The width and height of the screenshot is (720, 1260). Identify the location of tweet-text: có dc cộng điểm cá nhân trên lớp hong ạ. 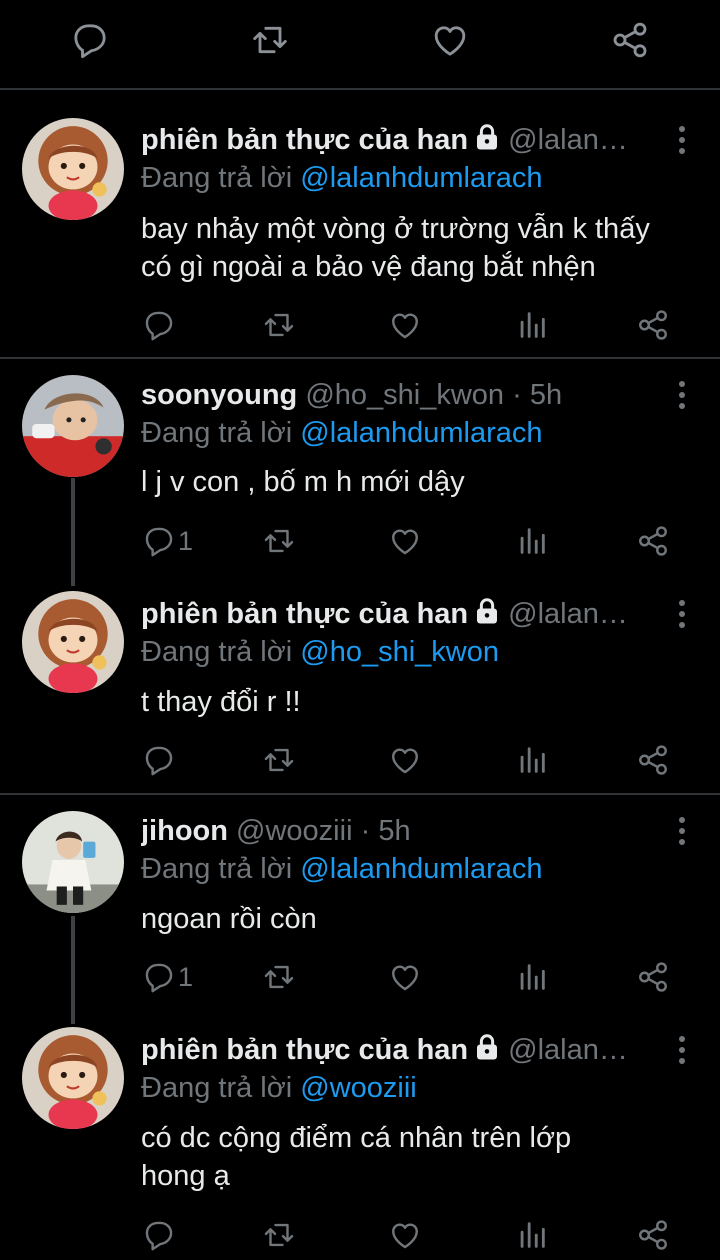
(421, 1157).